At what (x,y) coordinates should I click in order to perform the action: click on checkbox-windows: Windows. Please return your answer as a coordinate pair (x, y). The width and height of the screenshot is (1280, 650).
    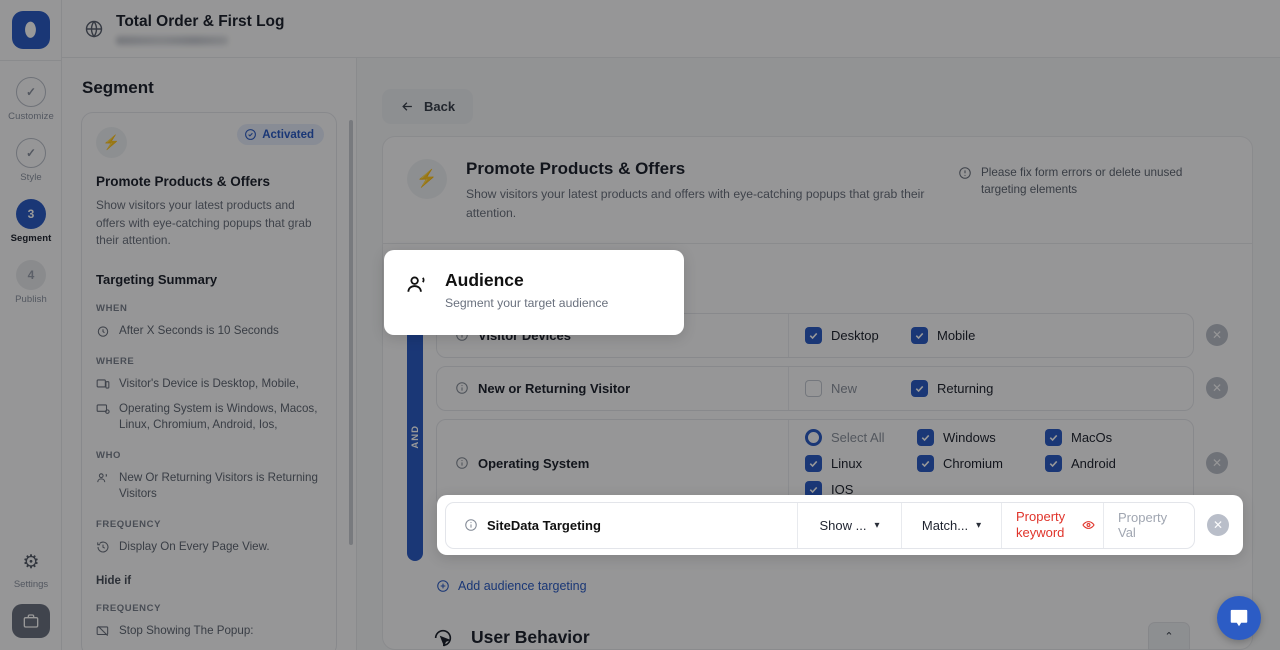
    Looking at the image, I should click on (981, 437).